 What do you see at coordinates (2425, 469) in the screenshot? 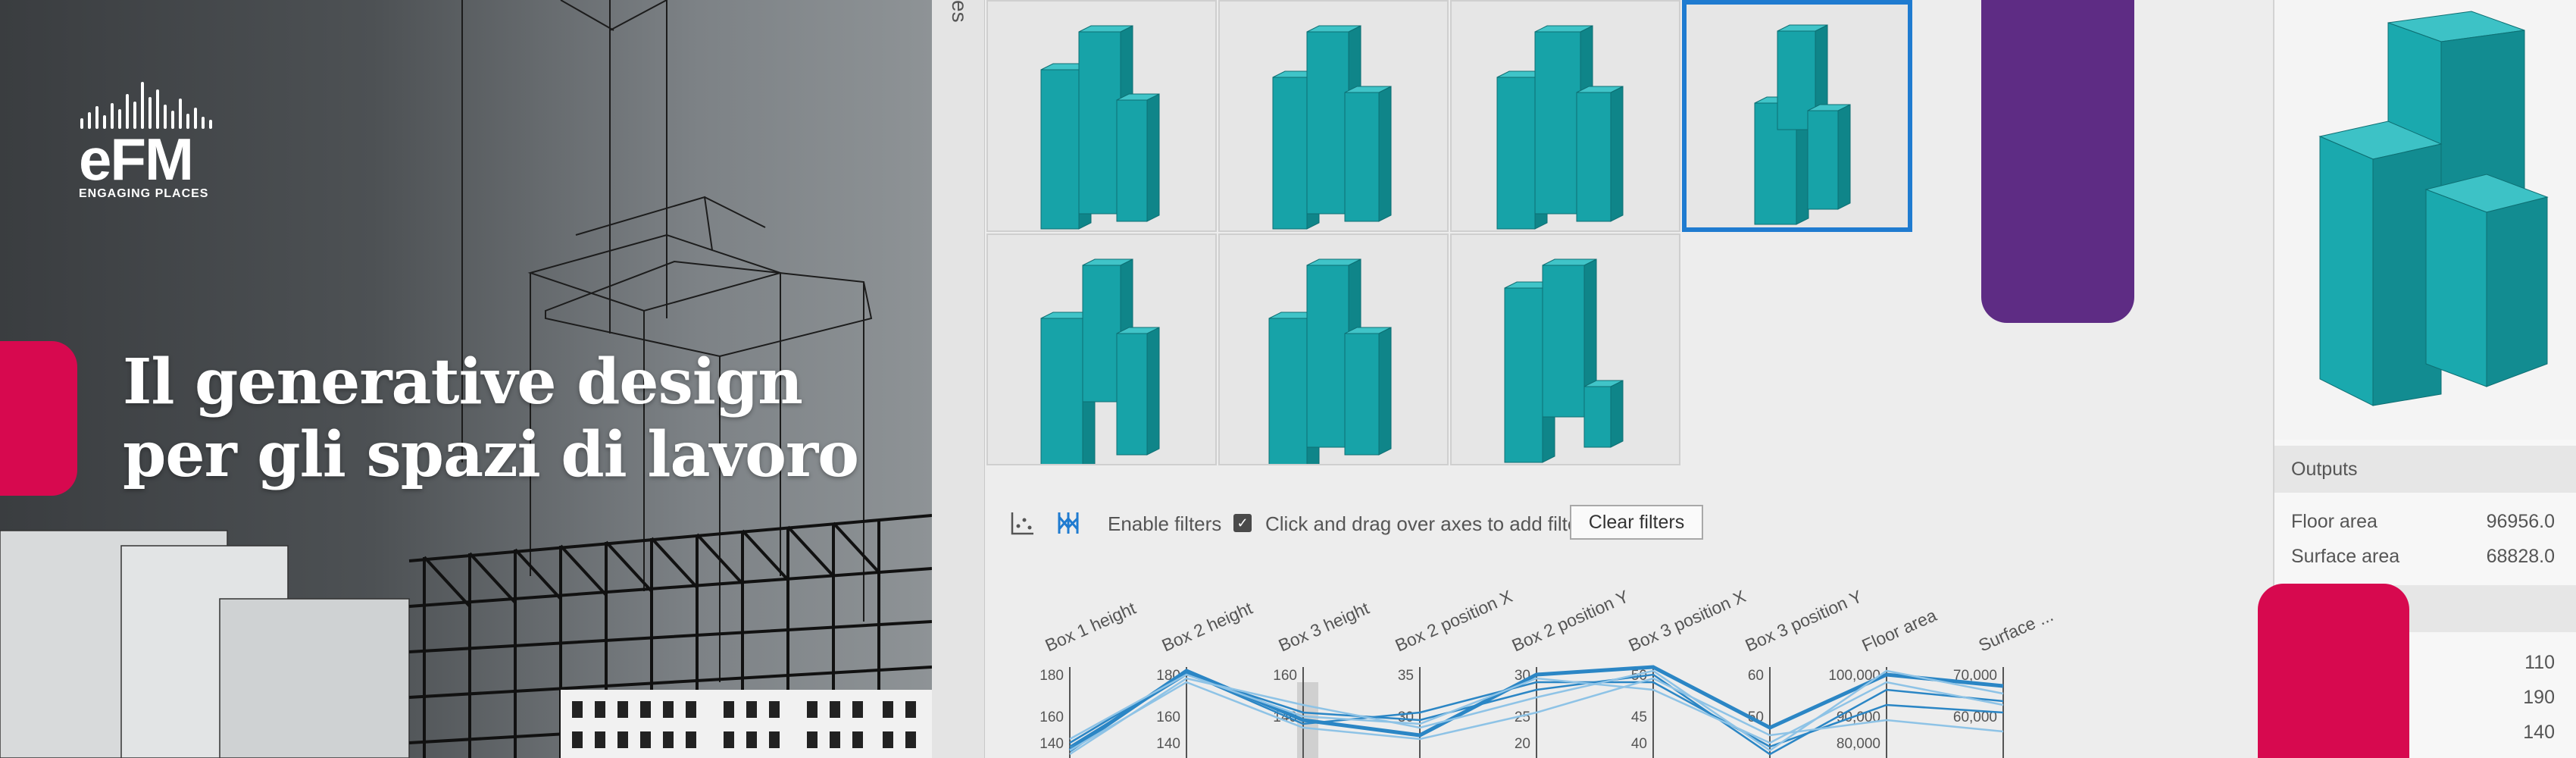
I see `outputs-heading: Outputs` at bounding box center [2425, 469].